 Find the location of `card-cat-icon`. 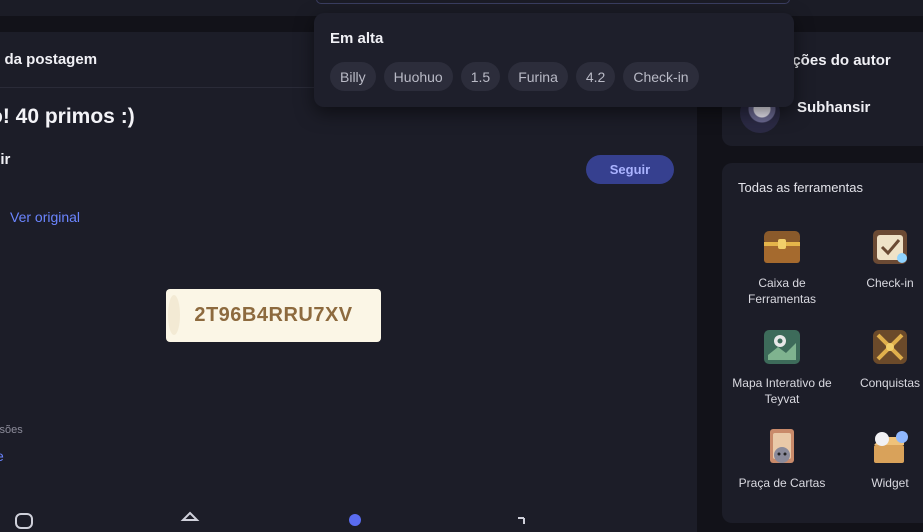

card-cat-icon is located at coordinates (782, 446).